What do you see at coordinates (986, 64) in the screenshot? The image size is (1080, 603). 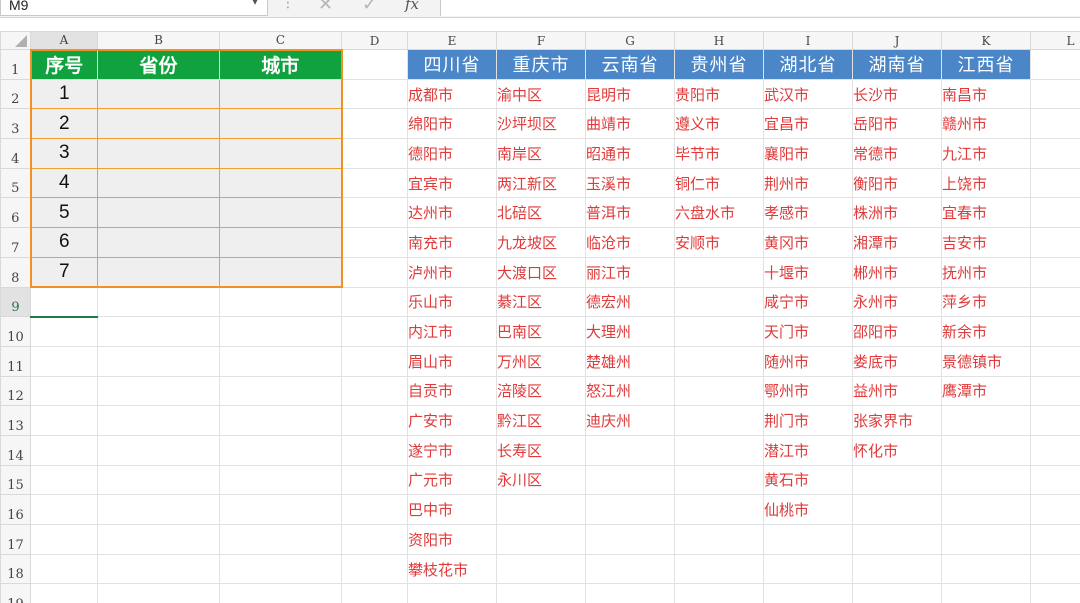 I see `province-header-cell: 江西省` at bounding box center [986, 64].